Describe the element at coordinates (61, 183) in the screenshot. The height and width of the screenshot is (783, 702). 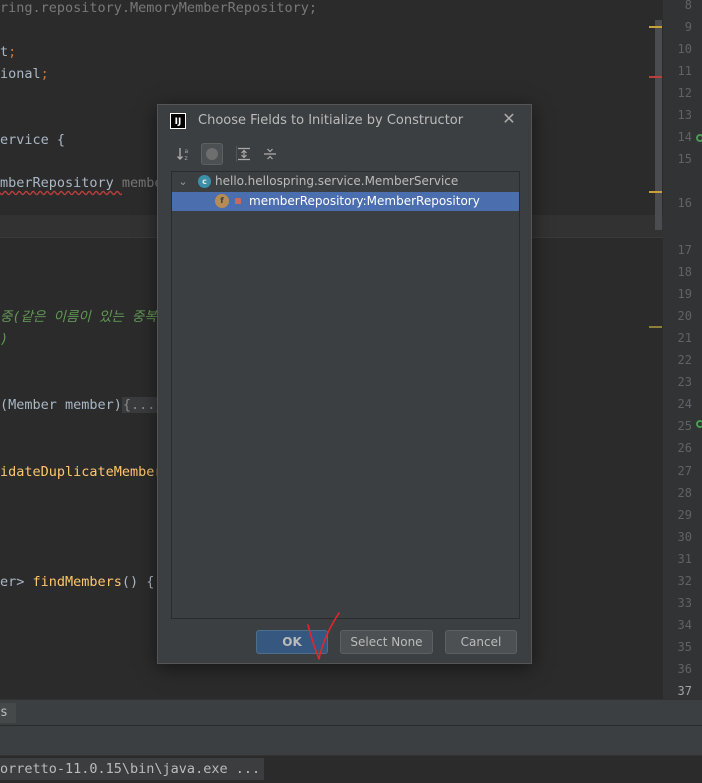
I see `code-token: mberRepository` at that location.